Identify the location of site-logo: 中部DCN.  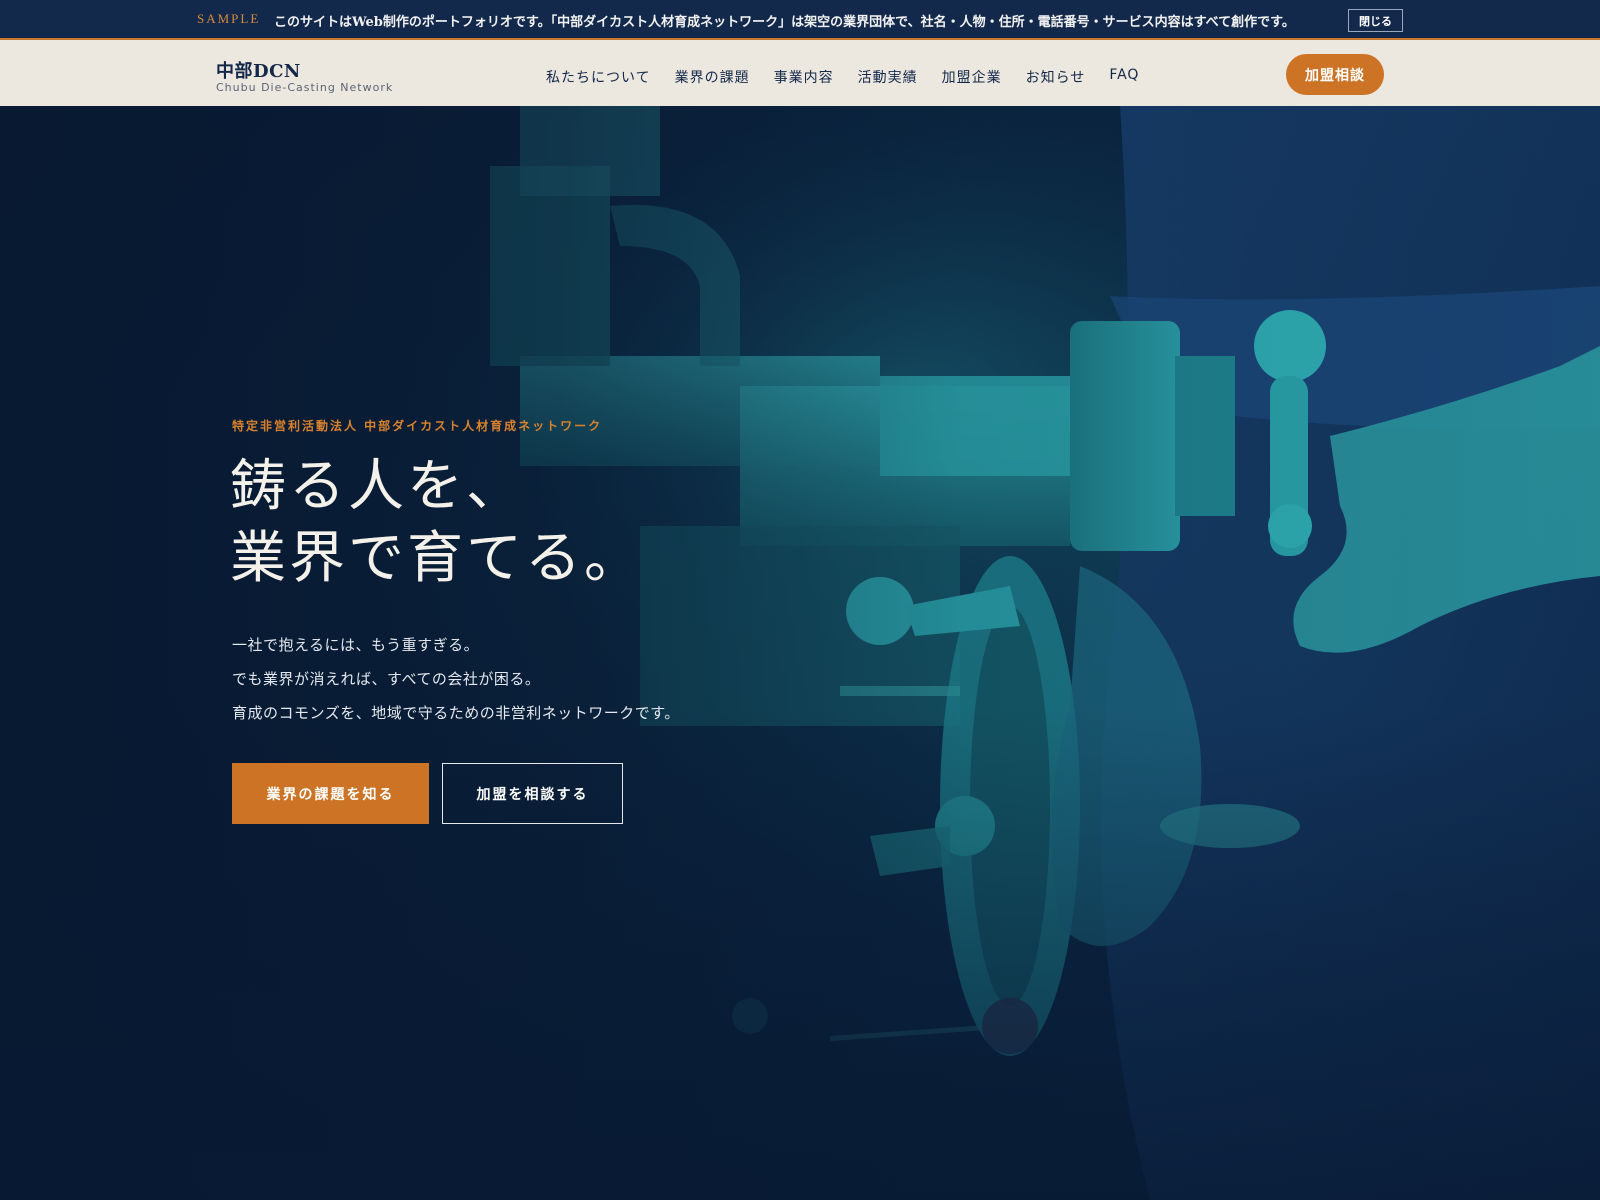
(258, 70).